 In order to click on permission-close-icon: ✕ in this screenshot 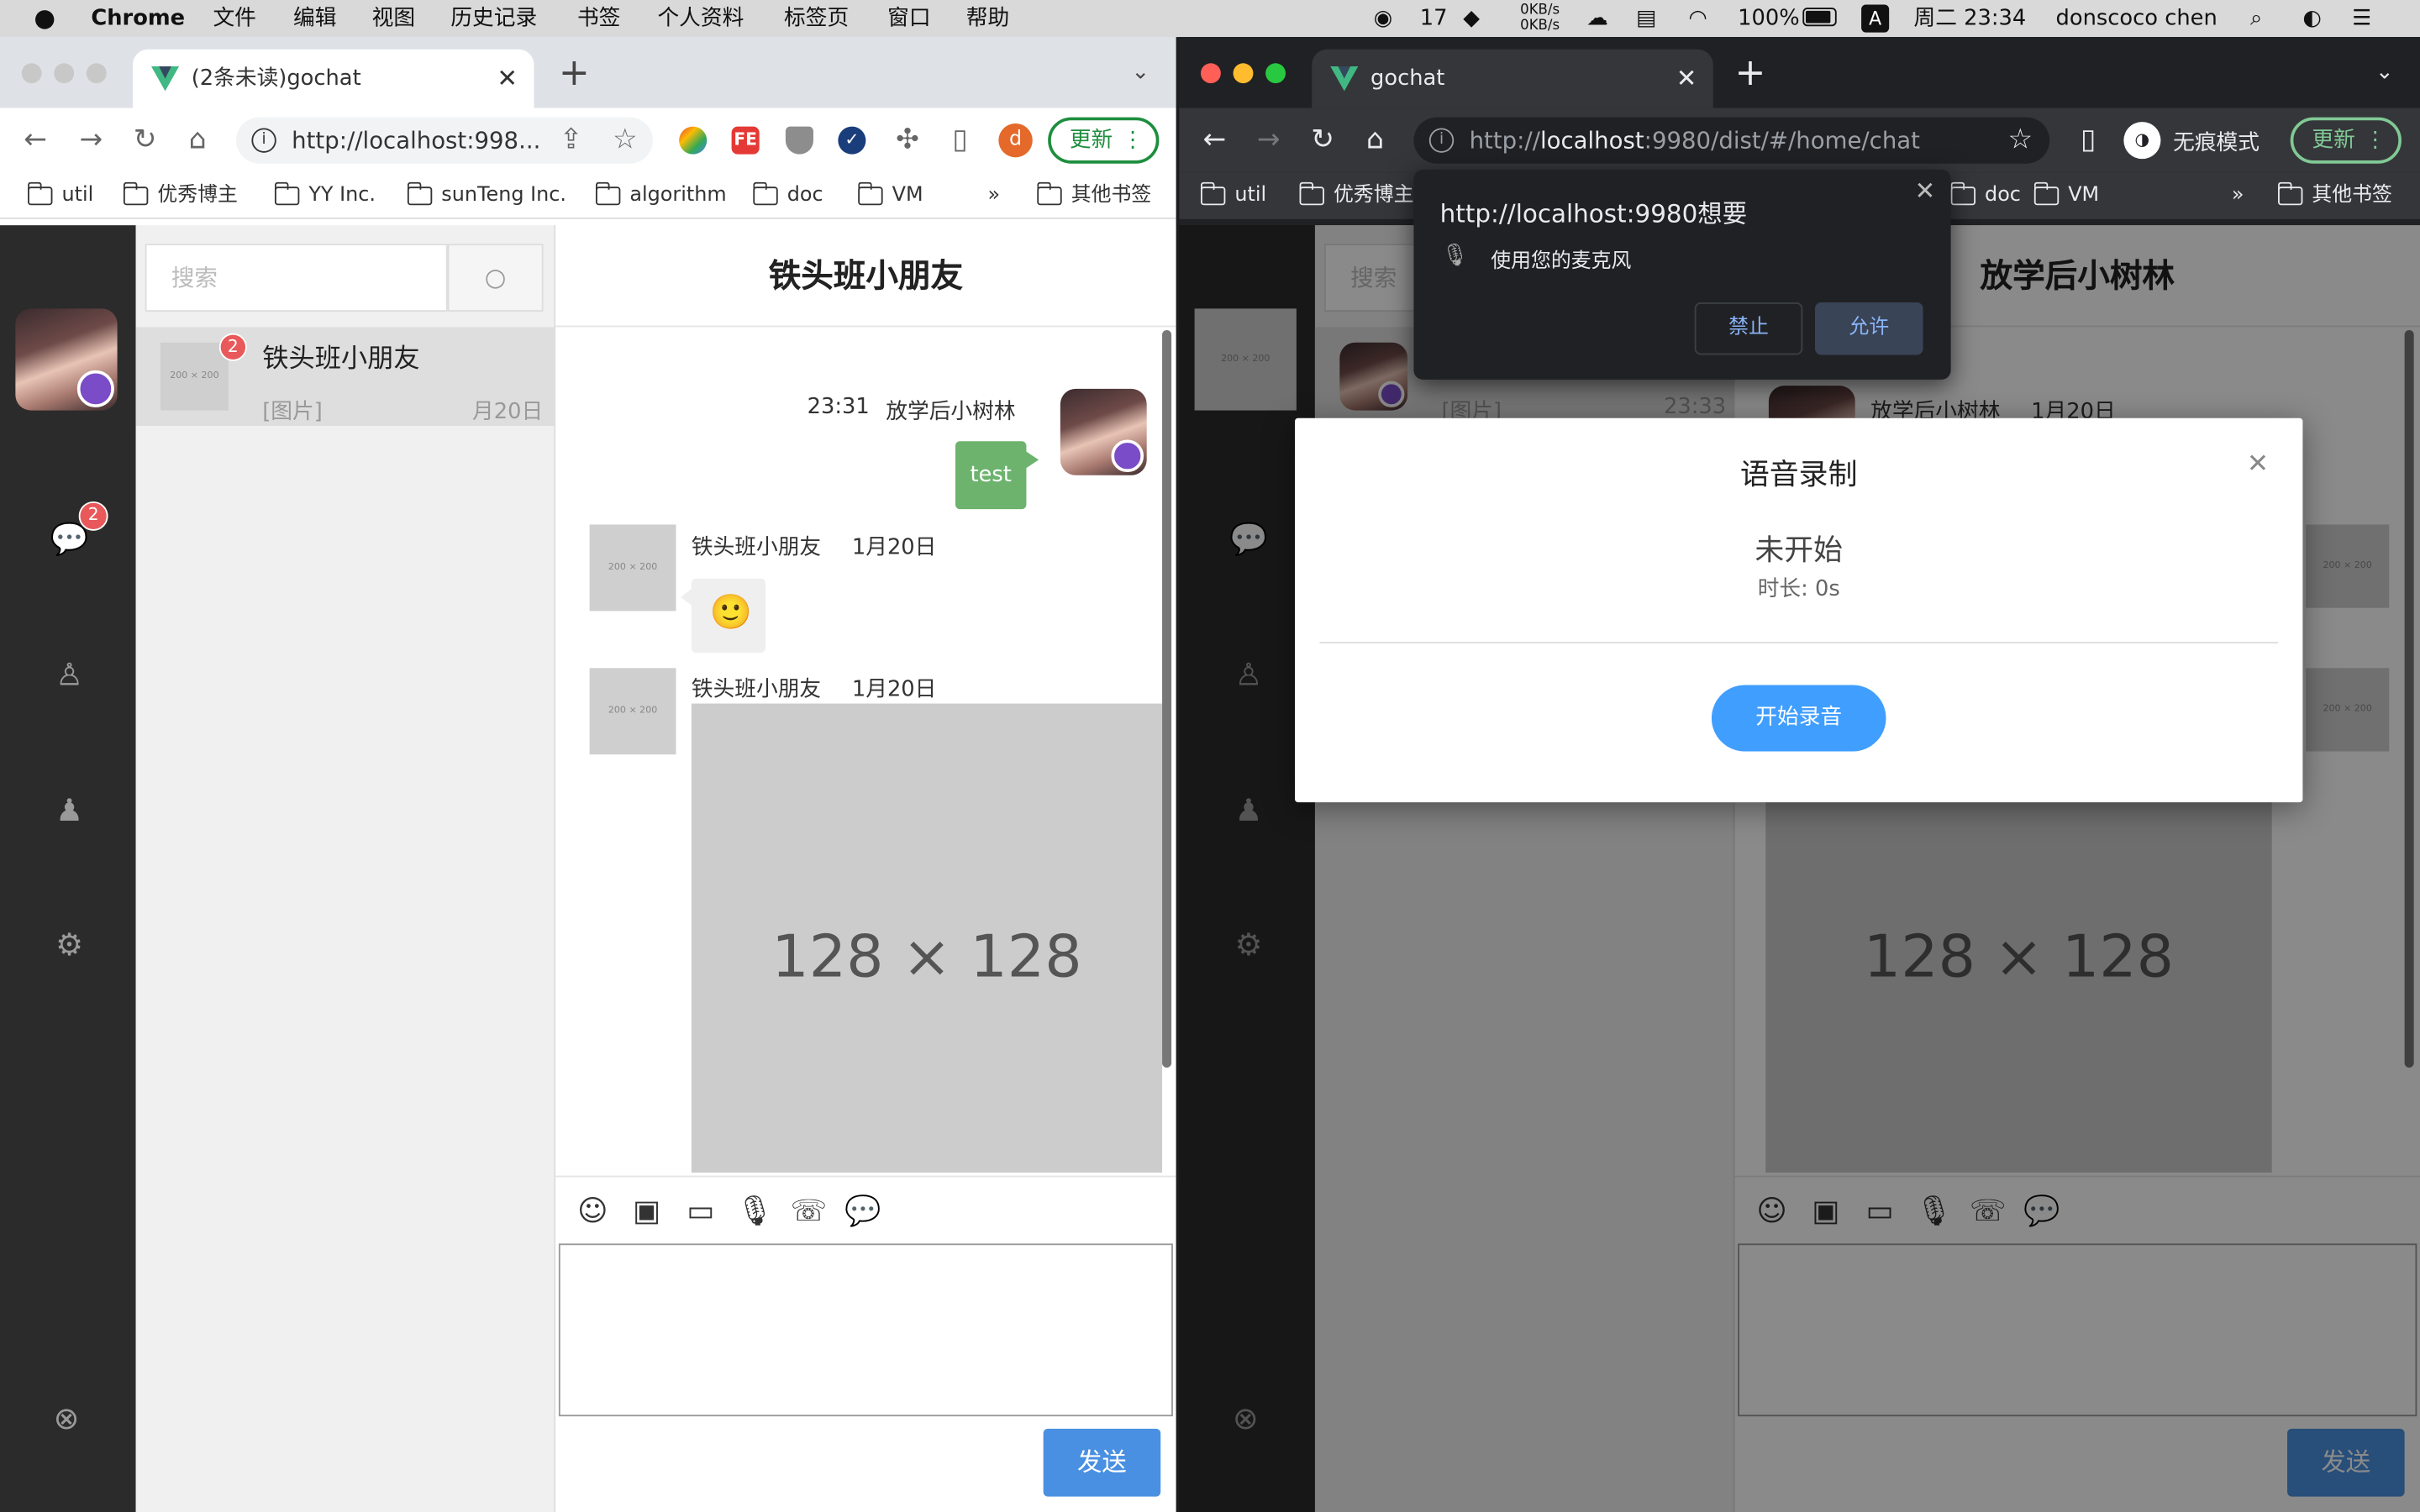, I will do `click(1925, 190)`.